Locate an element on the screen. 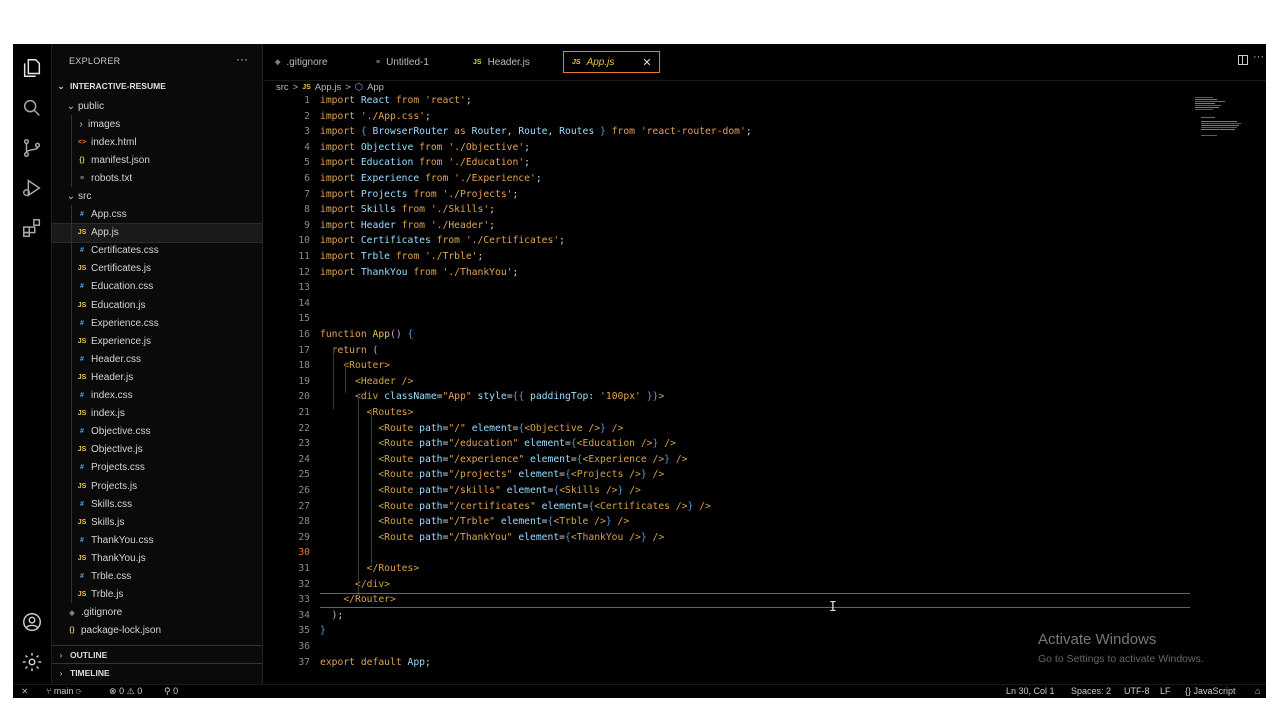 The height and width of the screenshot is (720, 1280). line-text: import Trble from './Trble'; is located at coordinates (401, 256).